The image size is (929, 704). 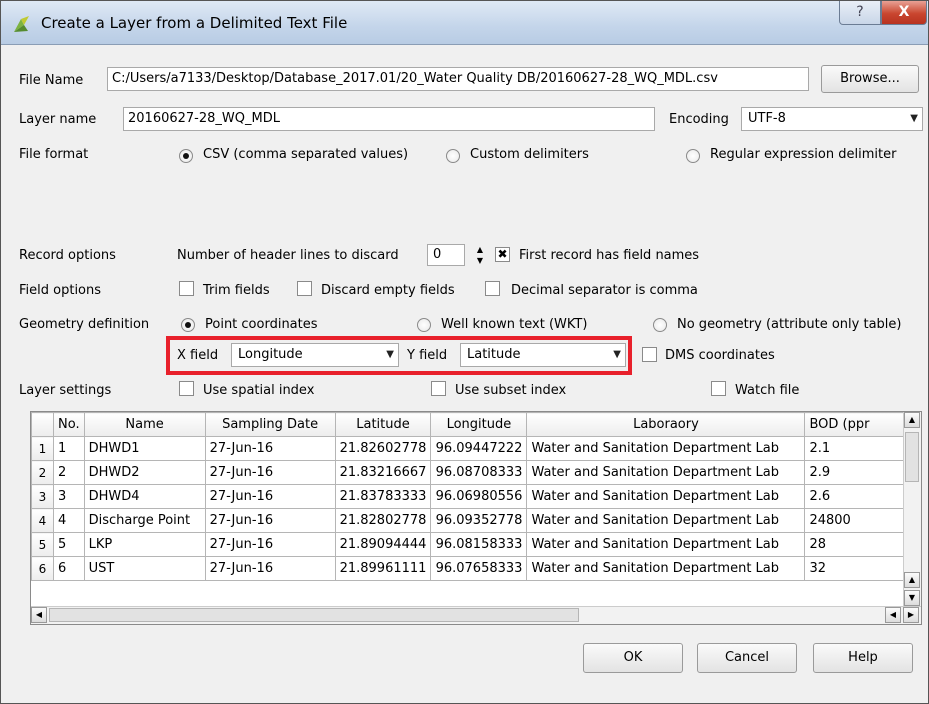 I want to click on table-cell: 21.89094444, so click(x=383, y=544).